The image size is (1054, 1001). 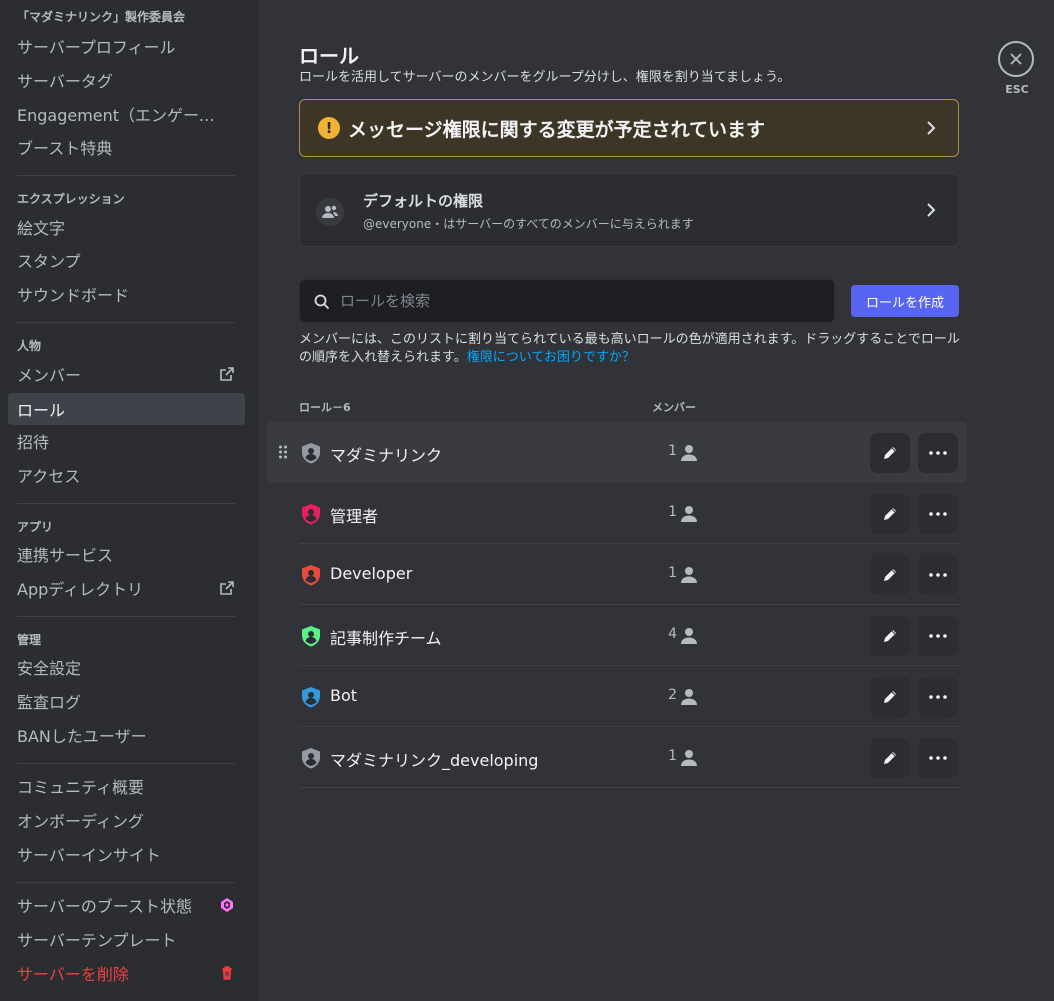 I want to click on role-name: 管理者, so click(x=354, y=516).